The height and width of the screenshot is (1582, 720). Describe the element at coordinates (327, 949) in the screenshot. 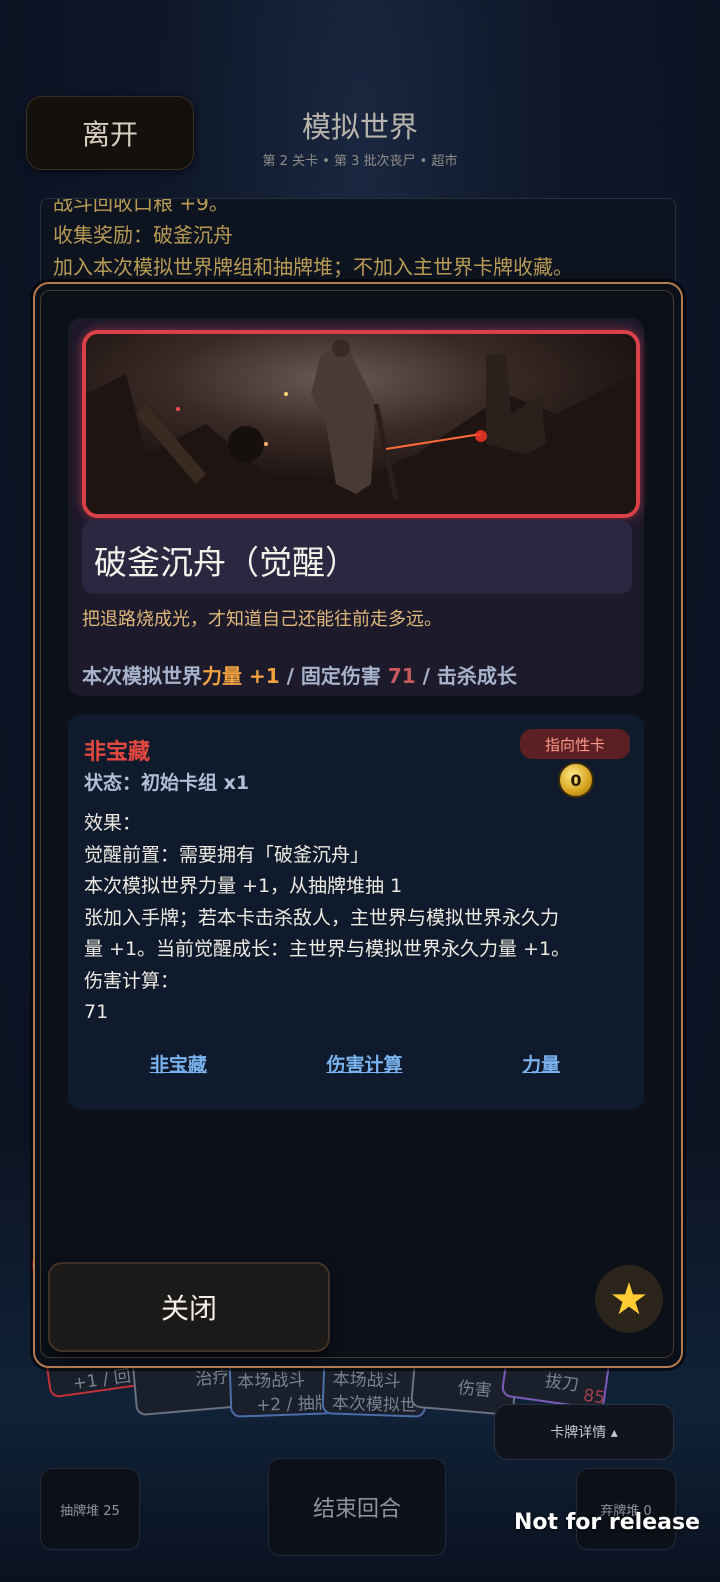

I see `effect-line: 量 +1。当前觉醒成长：主世界与模拟世界永久力量 +1。` at that location.